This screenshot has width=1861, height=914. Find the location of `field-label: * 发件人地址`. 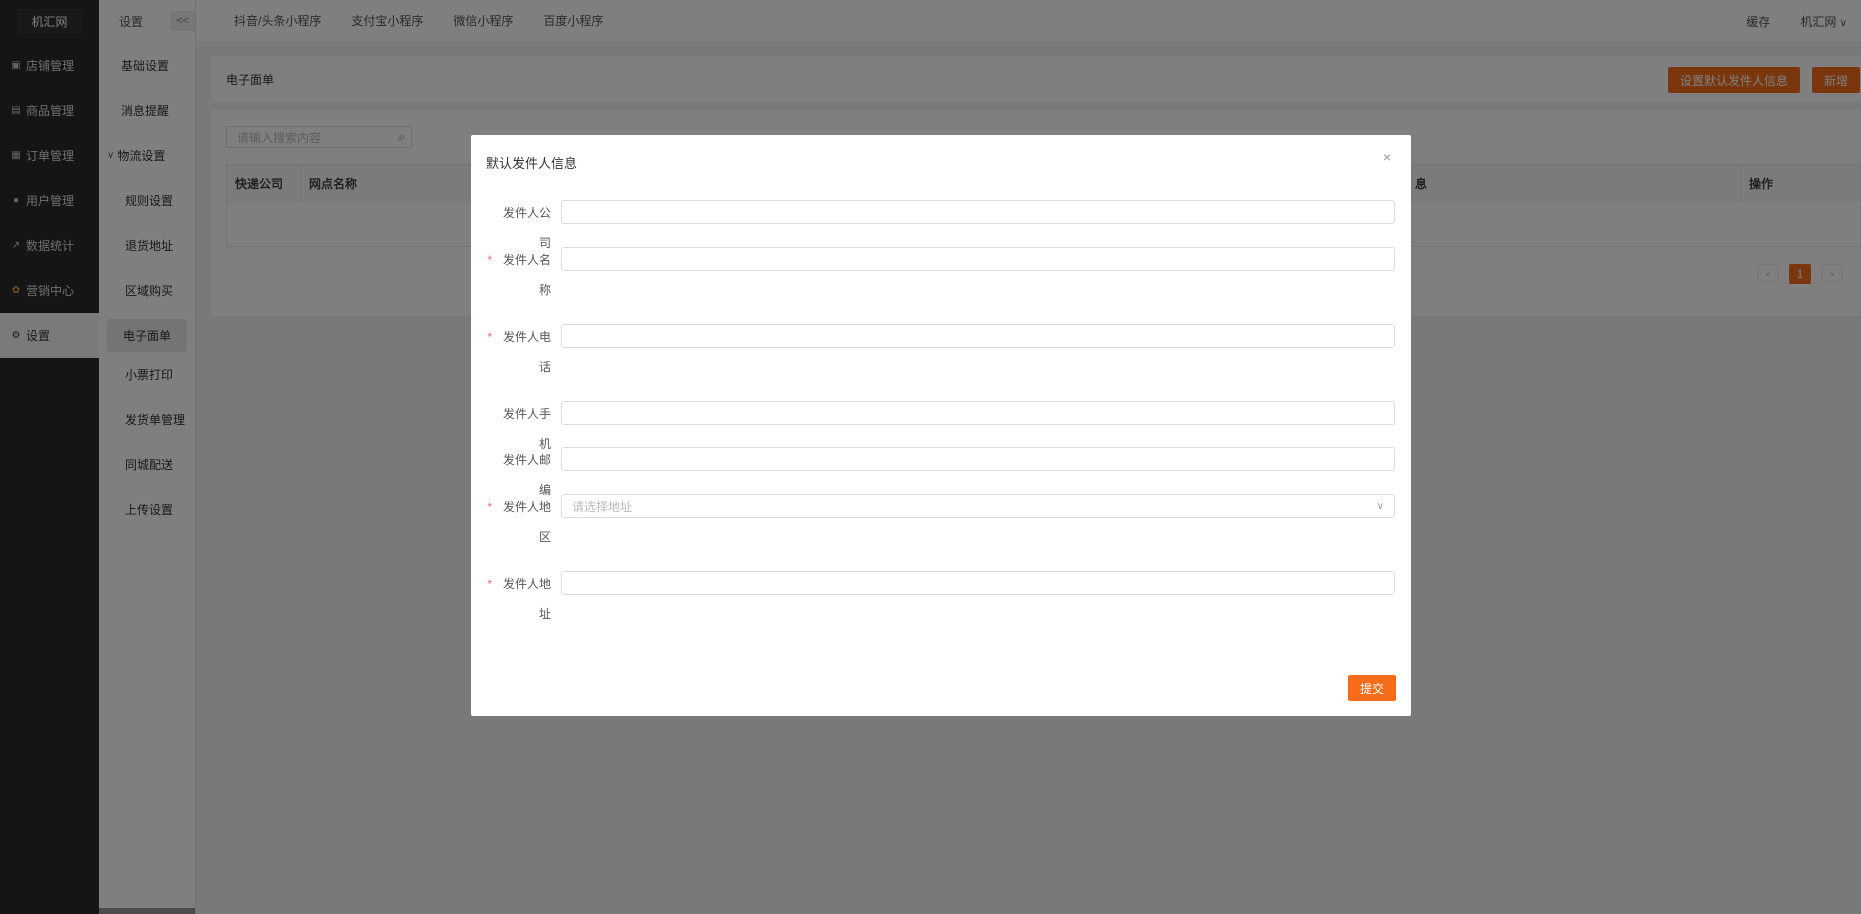

field-label: * 发件人地址 is located at coordinates (519, 599).